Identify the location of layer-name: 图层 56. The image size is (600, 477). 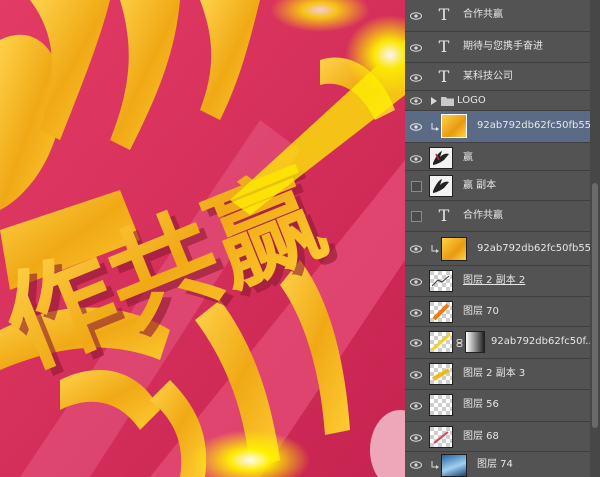
(481, 404).